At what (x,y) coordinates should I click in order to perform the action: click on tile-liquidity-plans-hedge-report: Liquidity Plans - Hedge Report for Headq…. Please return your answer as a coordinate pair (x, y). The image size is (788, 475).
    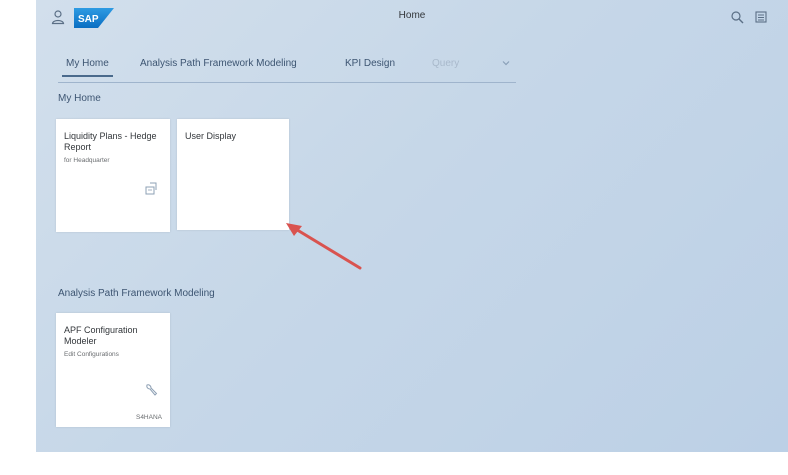
    Looking at the image, I should click on (113, 175).